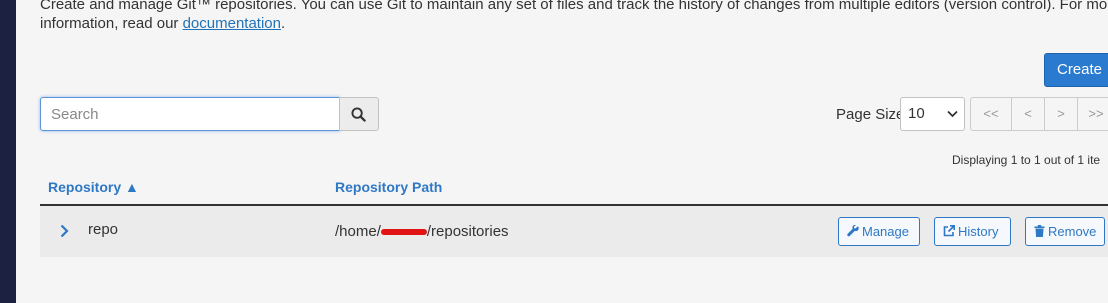 This screenshot has width=1108, height=303. I want to click on next-page-button: >, so click(1061, 114).